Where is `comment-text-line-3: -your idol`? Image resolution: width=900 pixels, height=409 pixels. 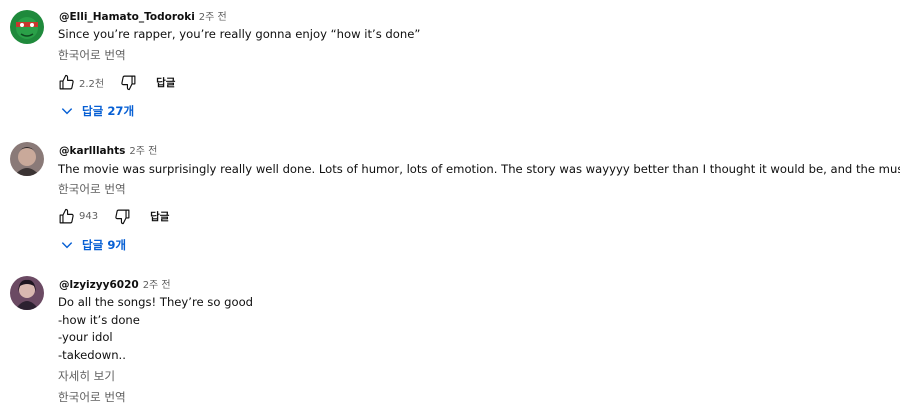 comment-text-line-3: -your idol is located at coordinates (85, 337).